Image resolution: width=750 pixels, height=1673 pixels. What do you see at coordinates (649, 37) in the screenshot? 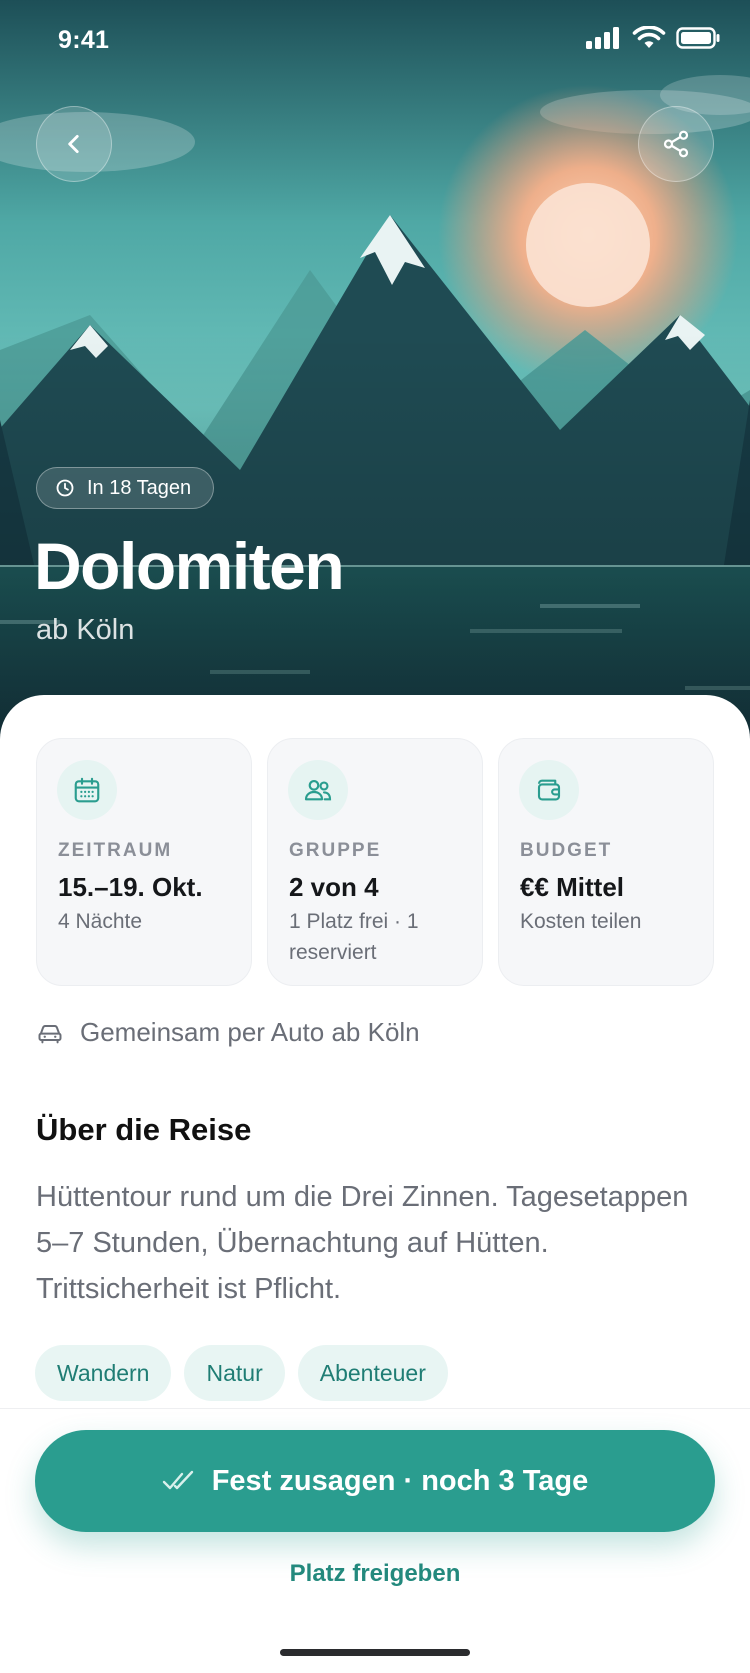
I see `wifi-icon` at bounding box center [649, 37].